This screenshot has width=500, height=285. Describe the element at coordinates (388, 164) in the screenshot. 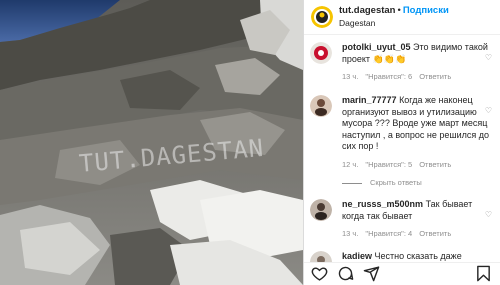

I see `comment-likes: "Нравится": 5` at that location.